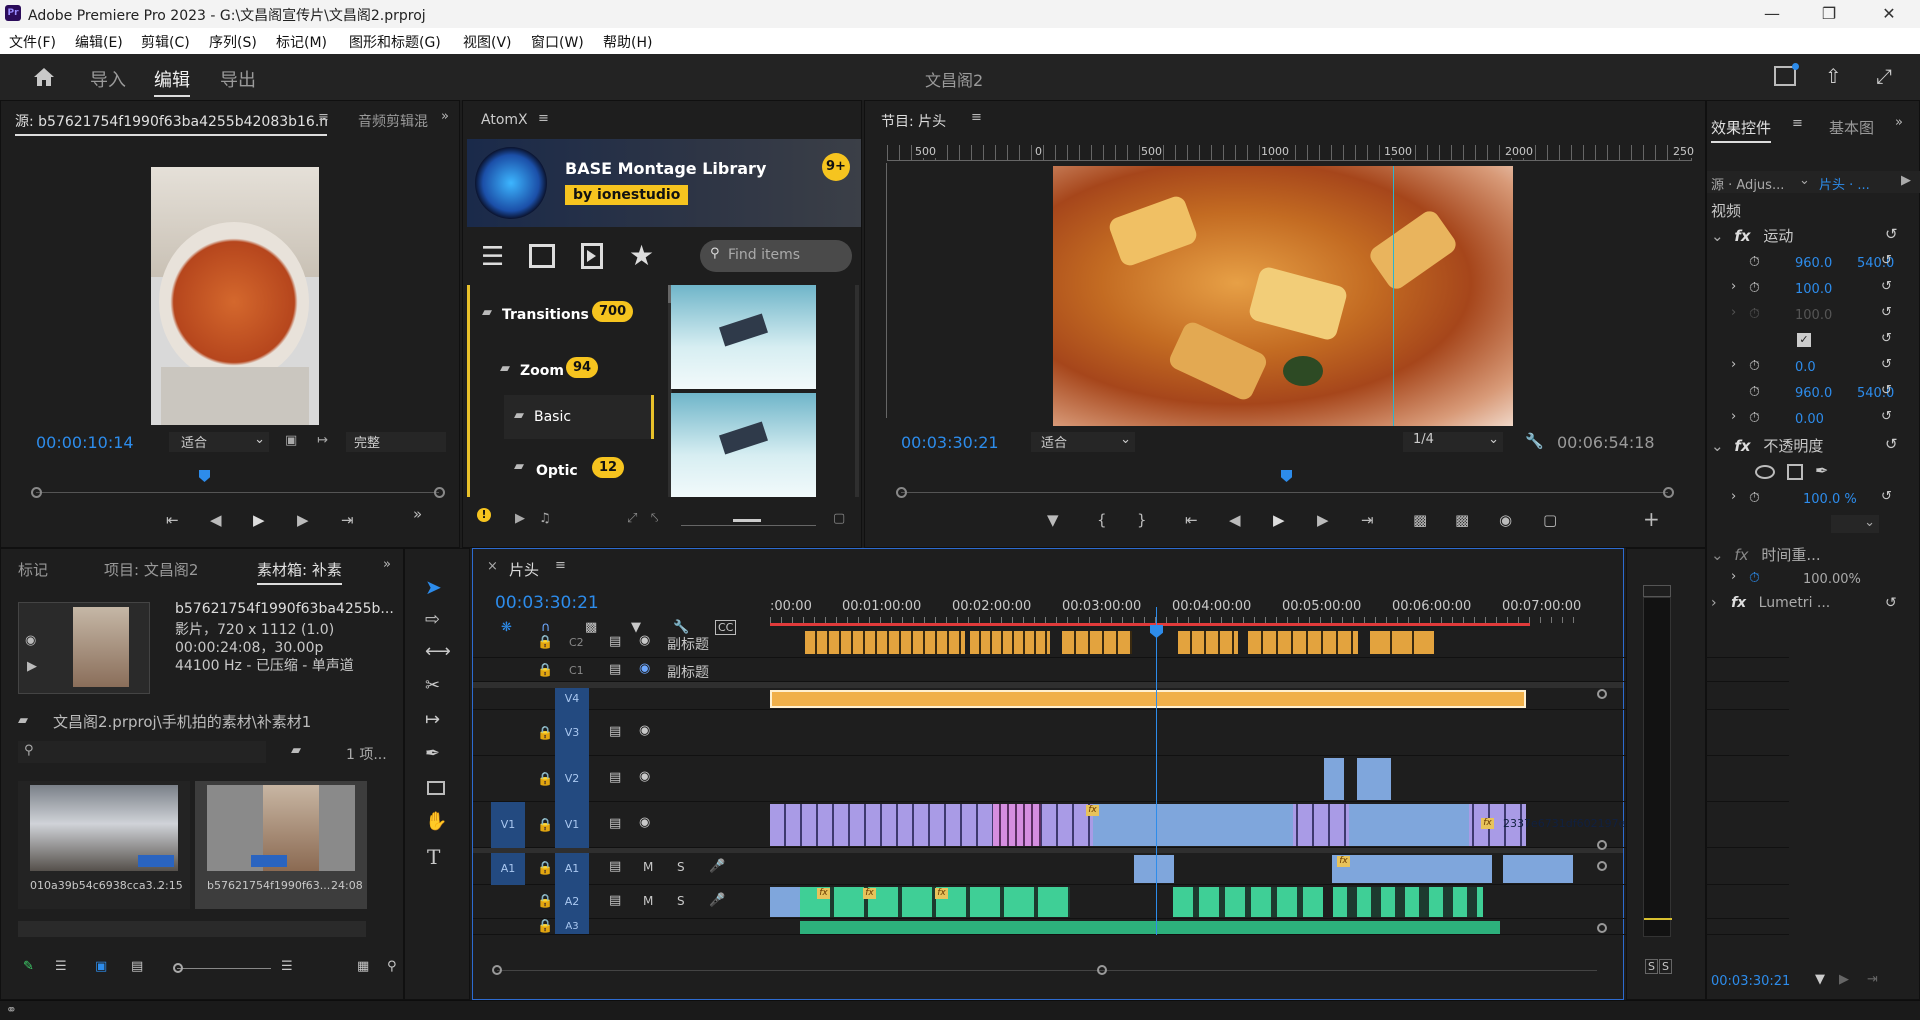 The image size is (1920, 1020). I want to click on speed-value: 100.00%, so click(1832, 579).